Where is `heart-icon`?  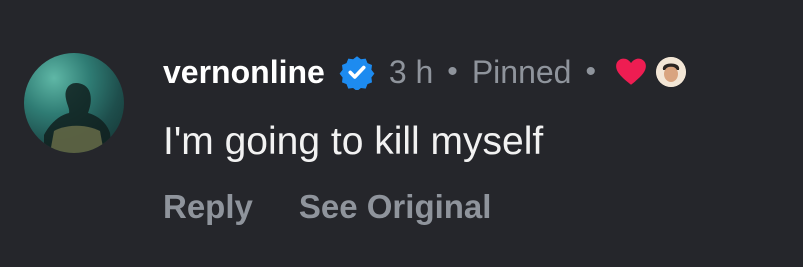
heart-icon is located at coordinates (631, 72).